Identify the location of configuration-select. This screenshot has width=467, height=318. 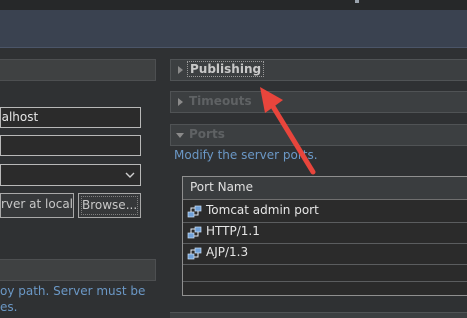
(70, 175).